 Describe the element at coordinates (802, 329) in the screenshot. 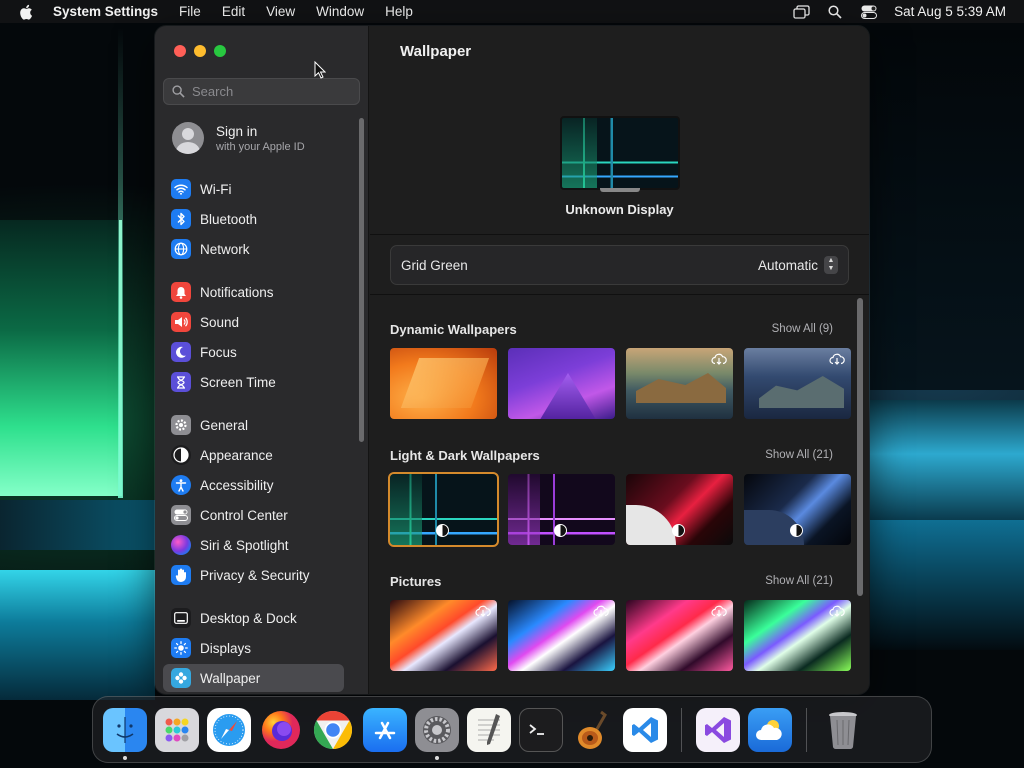

I see `show-all-dynamic-button: Show All (9)` at that location.